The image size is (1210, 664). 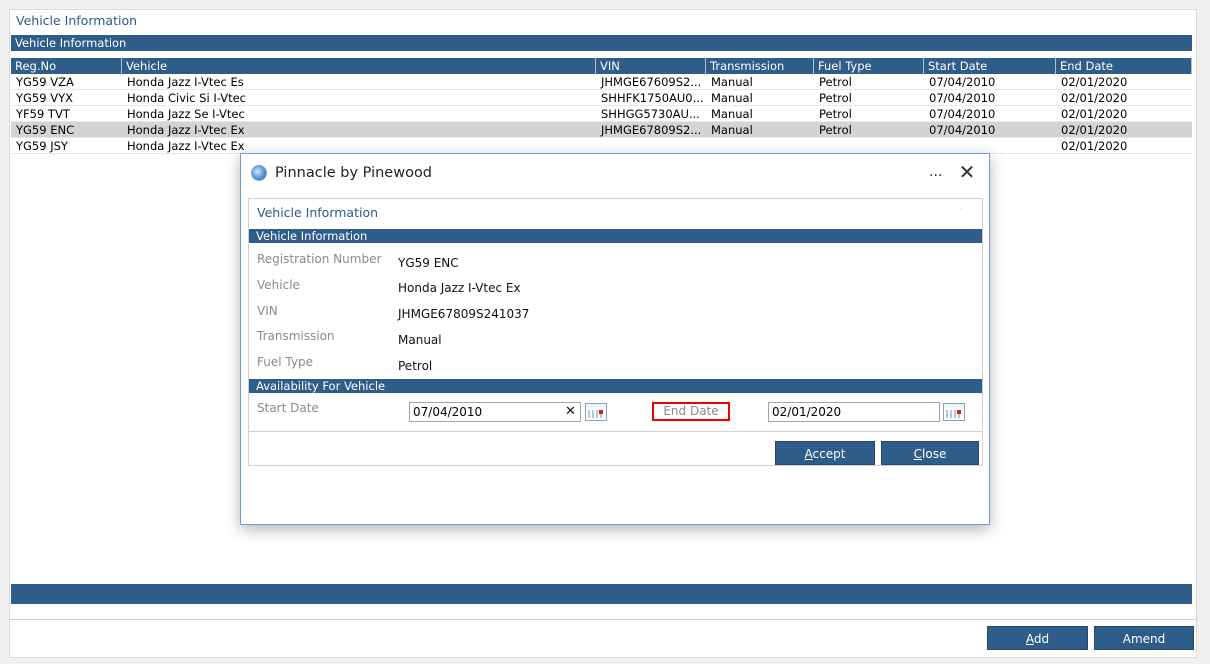 I want to click on cell-reg: YG59 VYX, so click(x=44, y=98).